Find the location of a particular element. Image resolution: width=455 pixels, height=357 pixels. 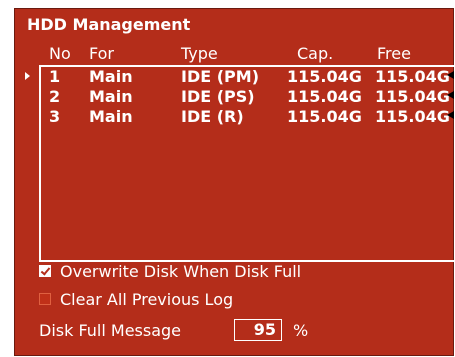

window-title: HDD Management is located at coordinates (109, 24).